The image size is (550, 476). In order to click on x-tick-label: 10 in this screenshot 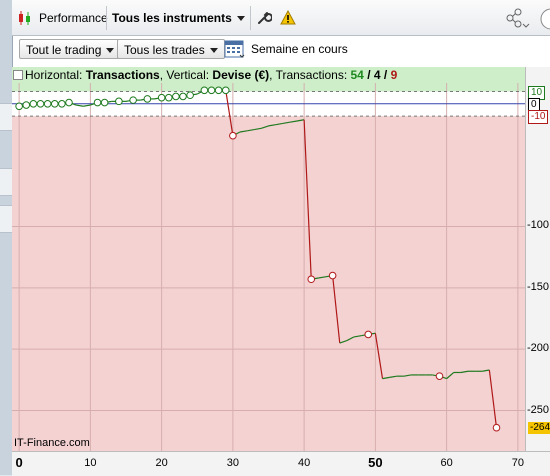, I will do `click(90, 463)`.